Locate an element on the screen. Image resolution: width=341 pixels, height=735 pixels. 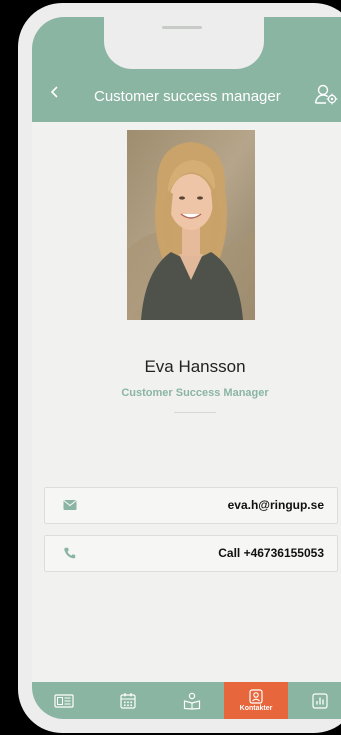
contact-name: Eva Hansson is located at coordinates (195, 366).